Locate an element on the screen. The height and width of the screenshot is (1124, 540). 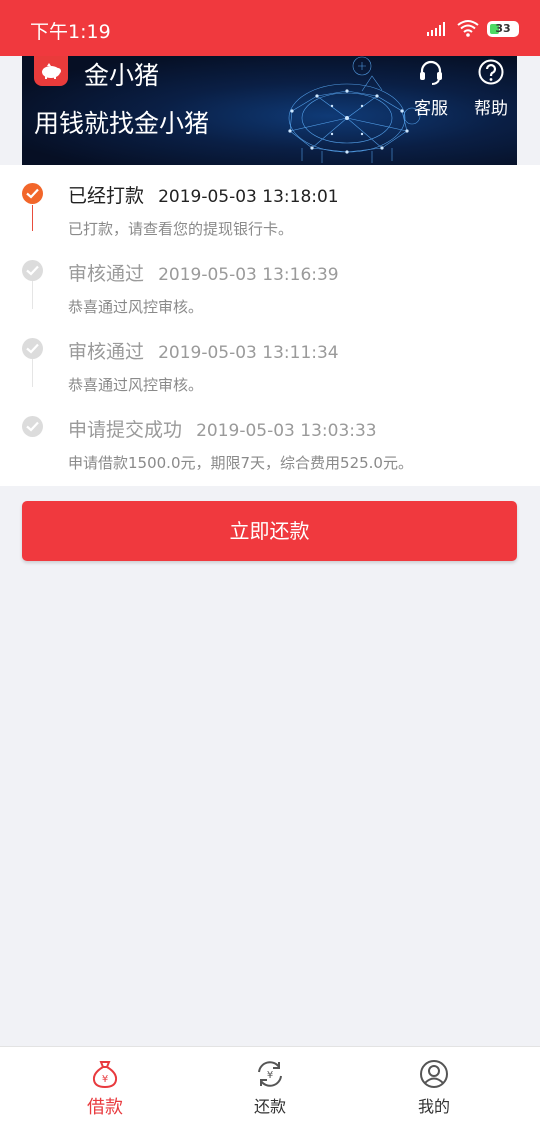
status-bar: 下午1:19 33 is located at coordinates (270, 28).